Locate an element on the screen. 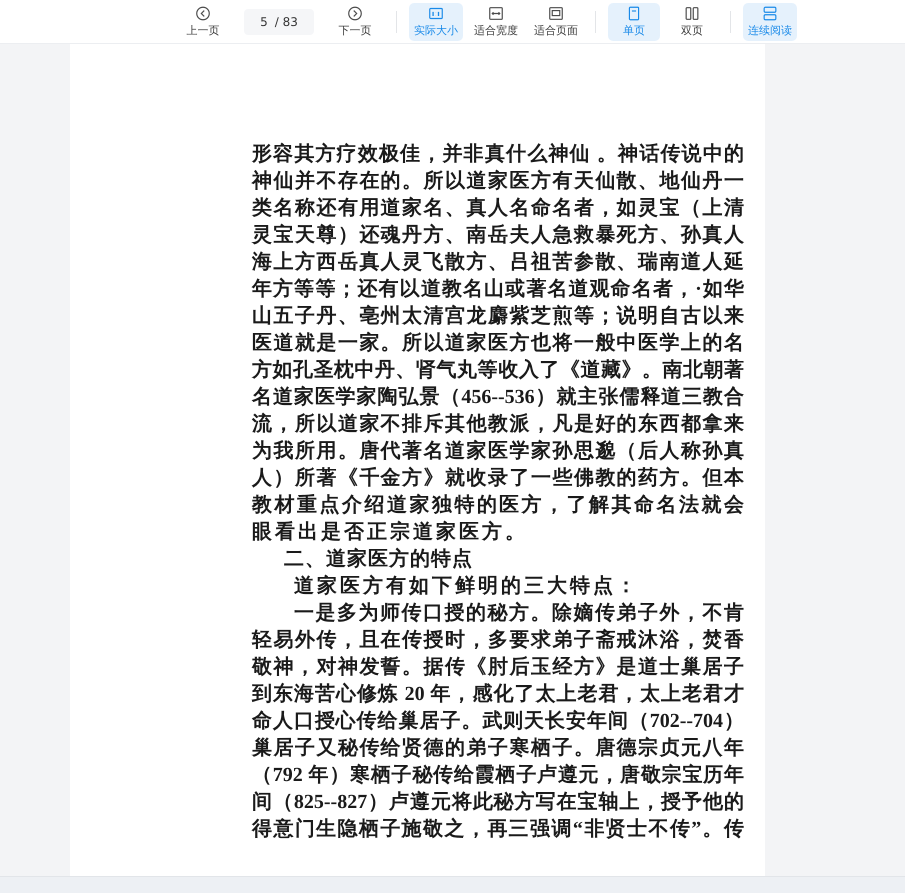 Image resolution: width=905 pixels, height=893 pixels. text-line: 人）所著《千金方》就收录了一些佛教的药方。但本 is located at coordinates (498, 478).